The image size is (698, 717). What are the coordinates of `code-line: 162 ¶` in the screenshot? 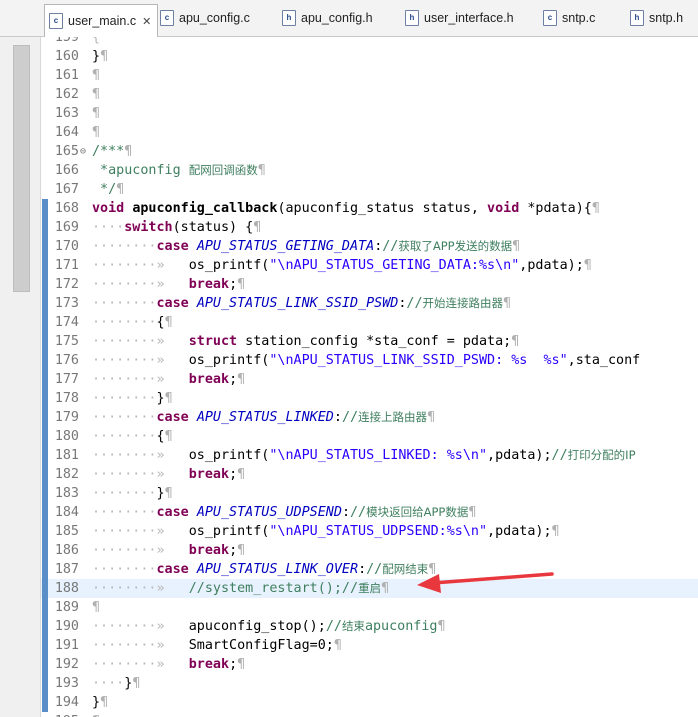 It's located at (369, 94).